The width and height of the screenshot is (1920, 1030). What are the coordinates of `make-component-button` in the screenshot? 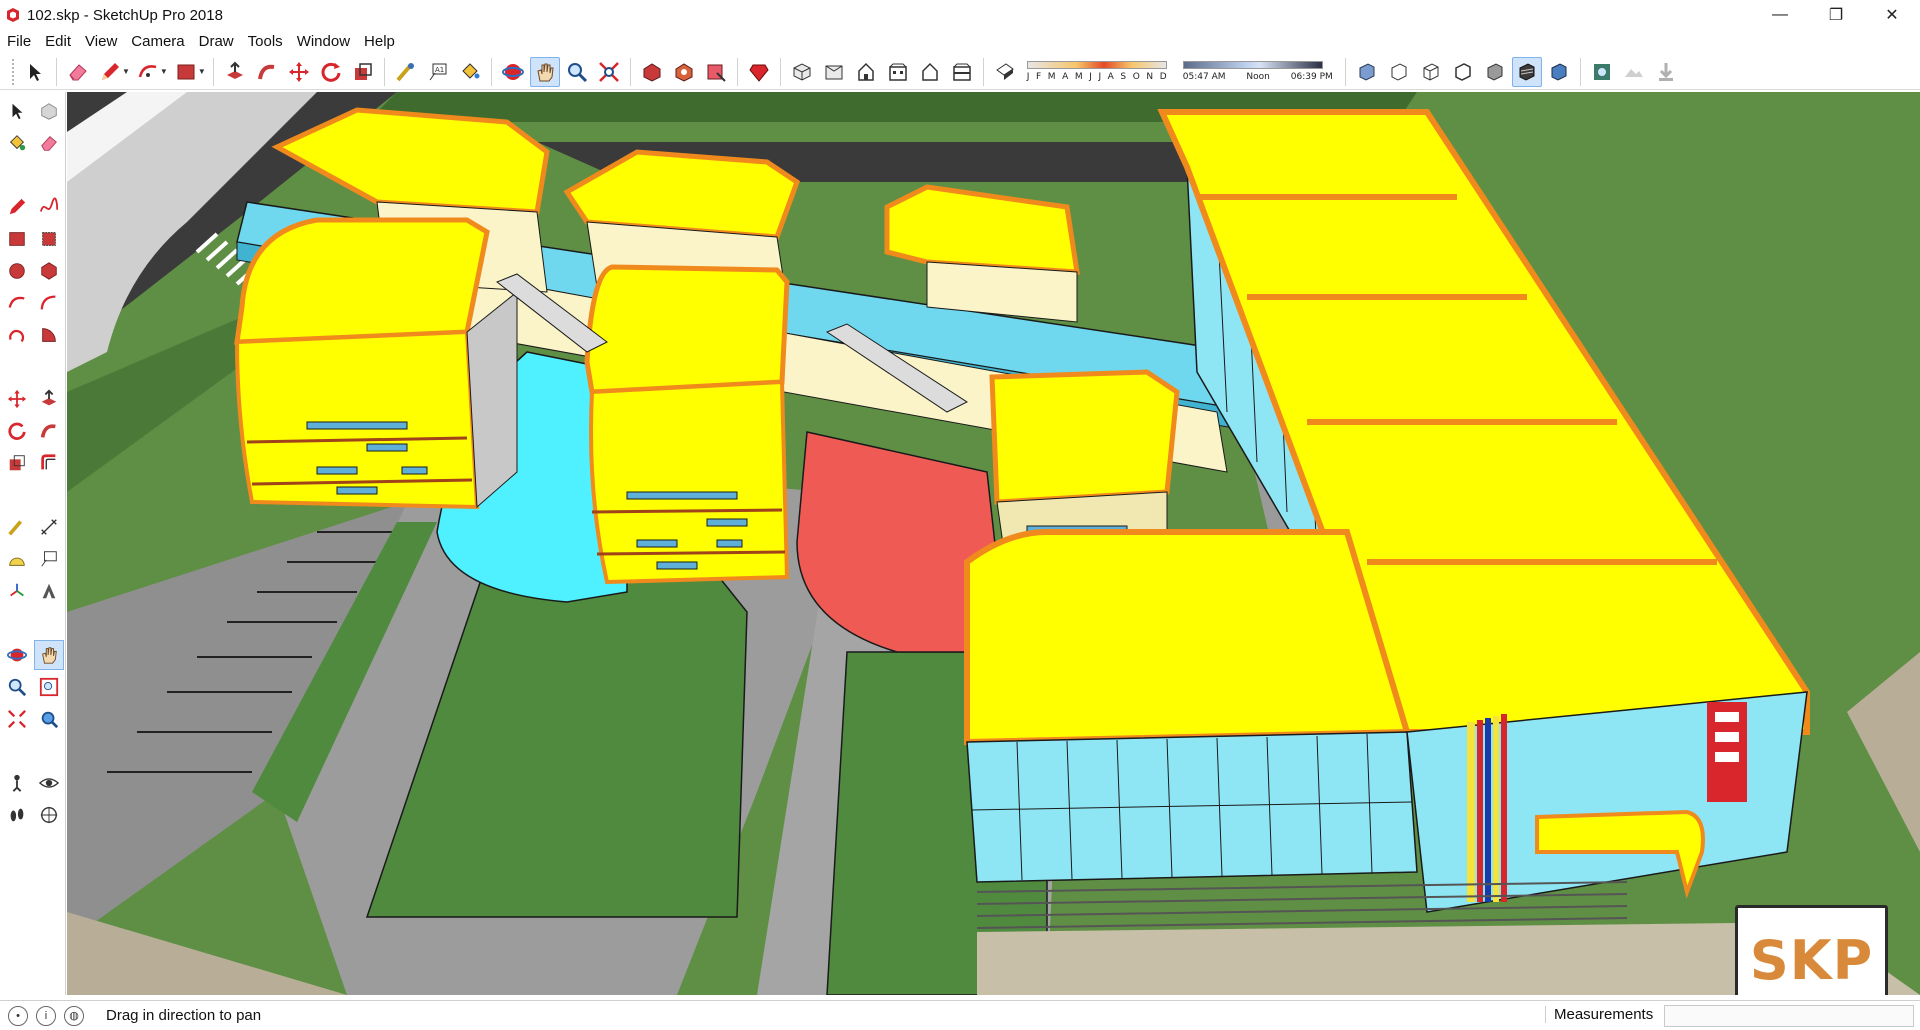 It's located at (49, 111).